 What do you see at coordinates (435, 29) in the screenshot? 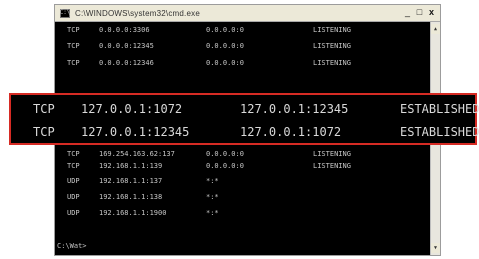
I see `scroll-up-arrow-icon: ▲` at bounding box center [435, 29].